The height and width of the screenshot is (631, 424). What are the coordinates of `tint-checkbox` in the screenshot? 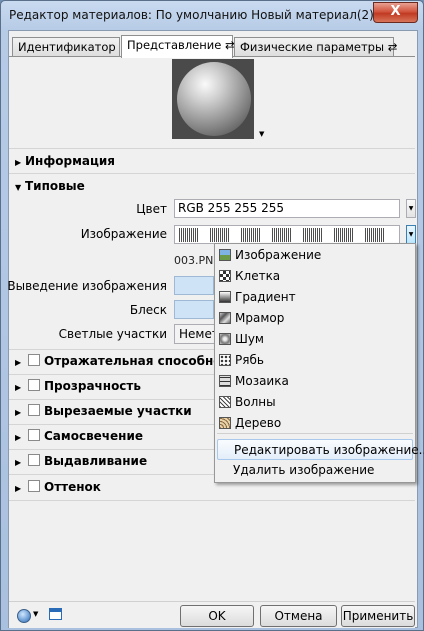 It's located at (34, 486).